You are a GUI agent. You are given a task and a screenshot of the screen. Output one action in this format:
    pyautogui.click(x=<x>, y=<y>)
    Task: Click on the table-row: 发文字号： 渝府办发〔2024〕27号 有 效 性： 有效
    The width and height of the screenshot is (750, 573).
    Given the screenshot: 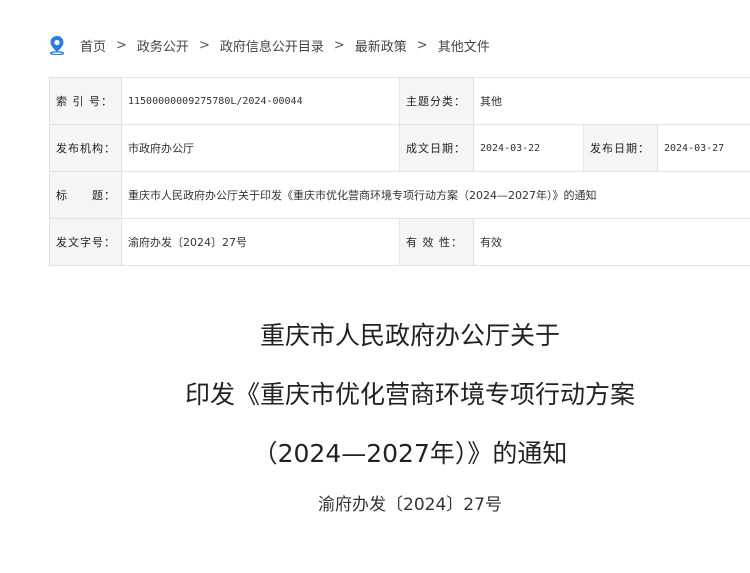 What is the action you would take?
    pyautogui.click(x=399, y=242)
    